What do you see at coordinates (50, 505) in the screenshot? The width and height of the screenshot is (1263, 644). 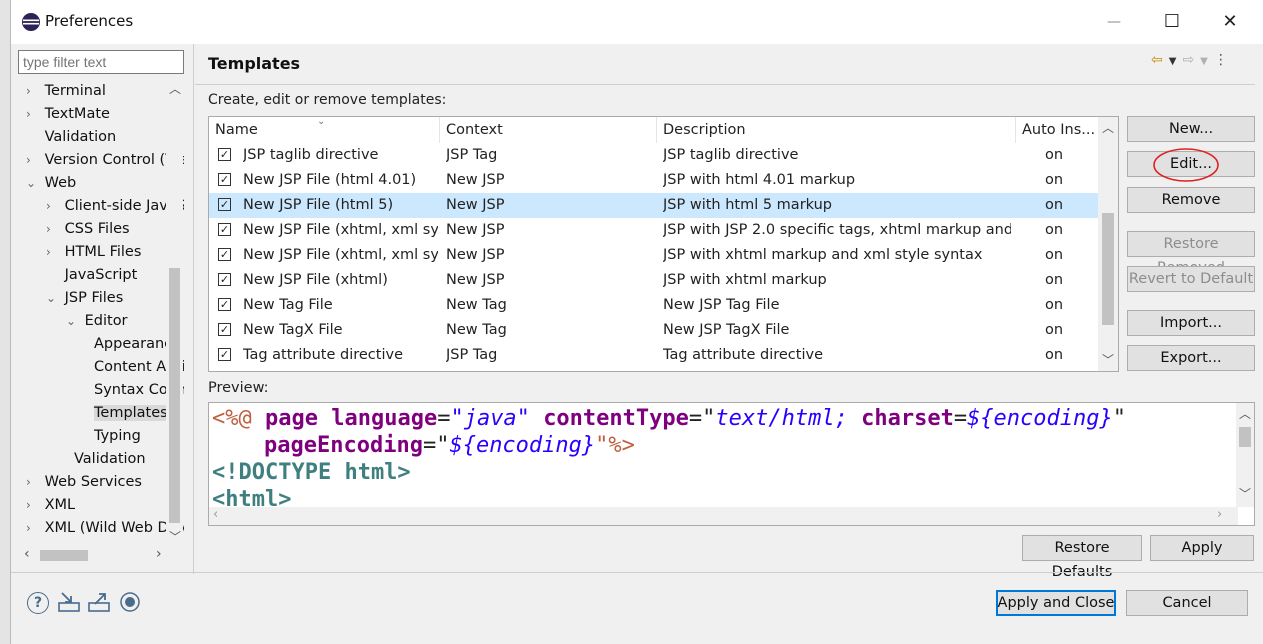 I see `tree-item-xml: › XML` at bounding box center [50, 505].